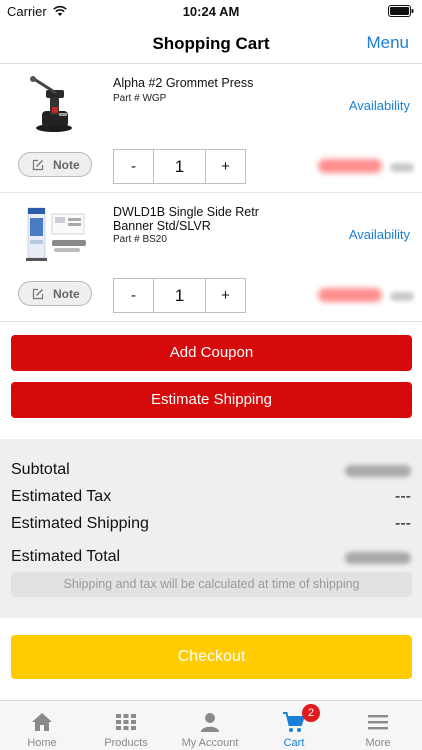 The height and width of the screenshot is (750, 422). Describe the element at coordinates (294, 743) in the screenshot. I see `tab-label: Cart` at that location.